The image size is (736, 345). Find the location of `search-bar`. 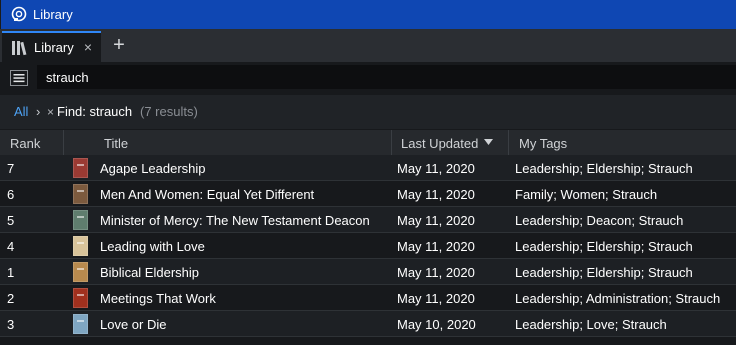

search-bar is located at coordinates (368, 77).